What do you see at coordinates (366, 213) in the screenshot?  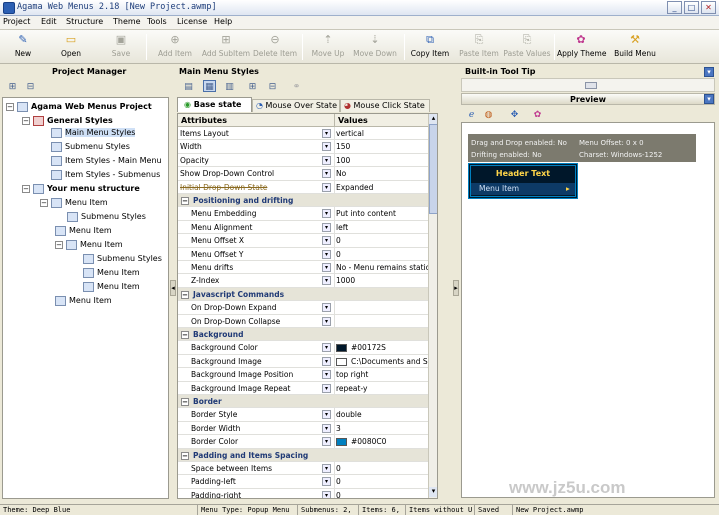 I see `property-value: Put into content` at bounding box center [366, 213].